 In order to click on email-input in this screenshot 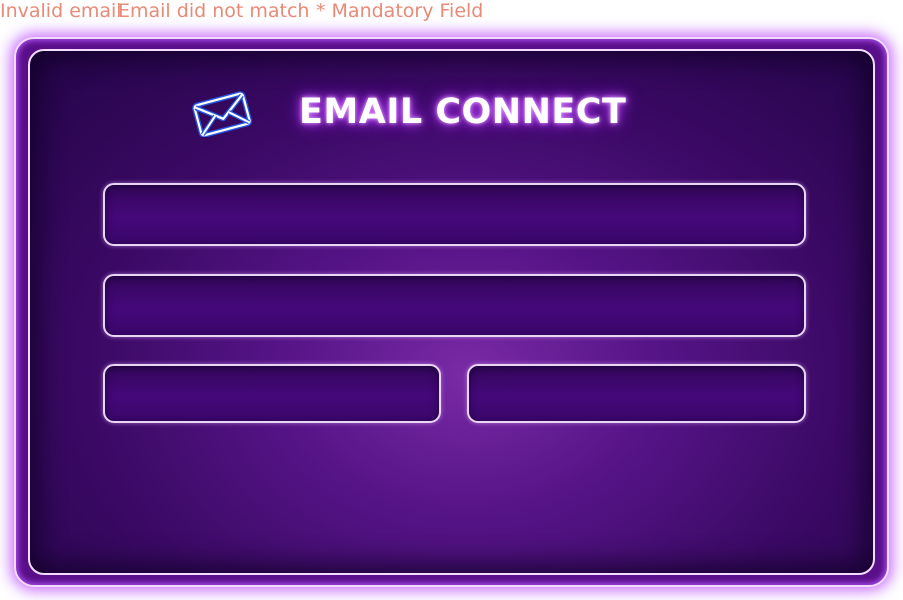, I will do `click(454, 214)`.